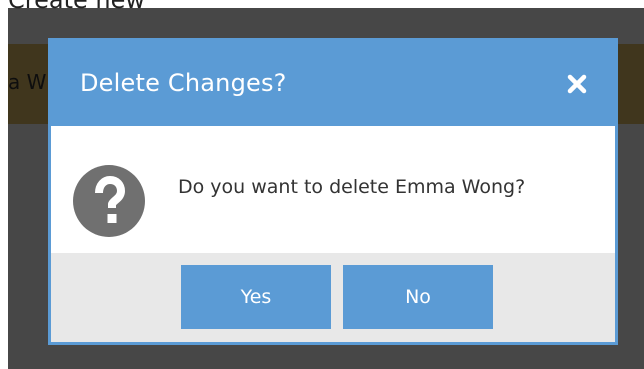  Describe the element at coordinates (183, 83) in the screenshot. I see `dialog-title: Delete Changes?` at that location.